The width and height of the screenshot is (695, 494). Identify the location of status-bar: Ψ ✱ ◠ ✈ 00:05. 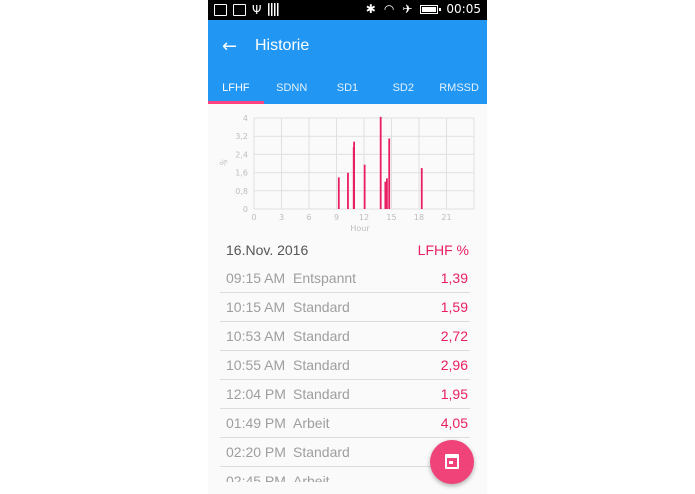
(347, 10).